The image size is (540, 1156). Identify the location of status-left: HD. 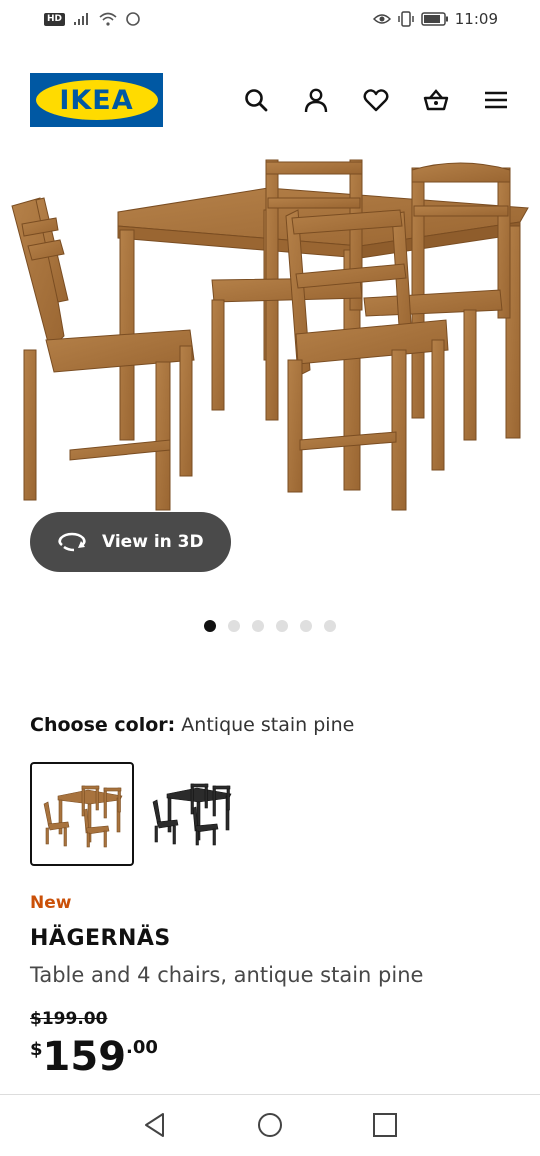
(92, 19).